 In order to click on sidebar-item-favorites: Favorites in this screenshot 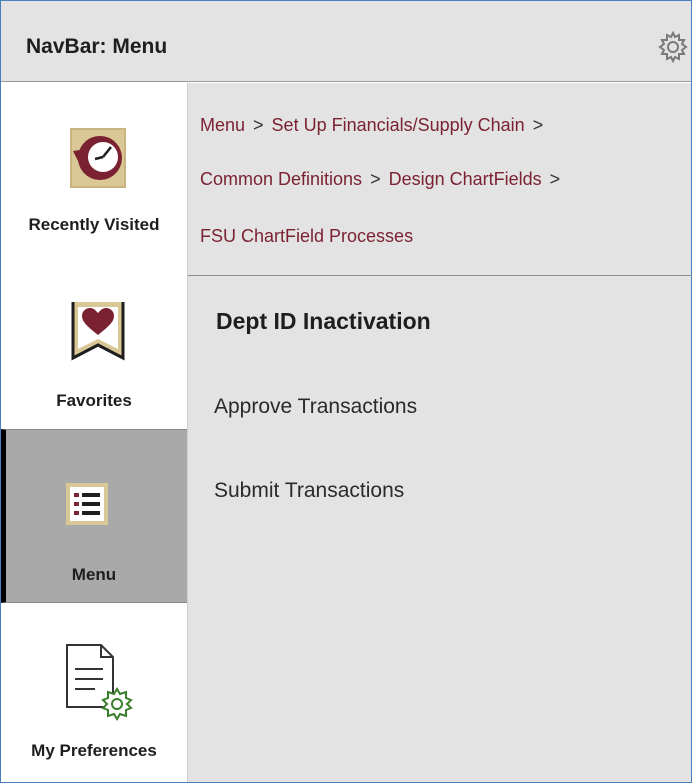, I will do `click(94, 343)`.